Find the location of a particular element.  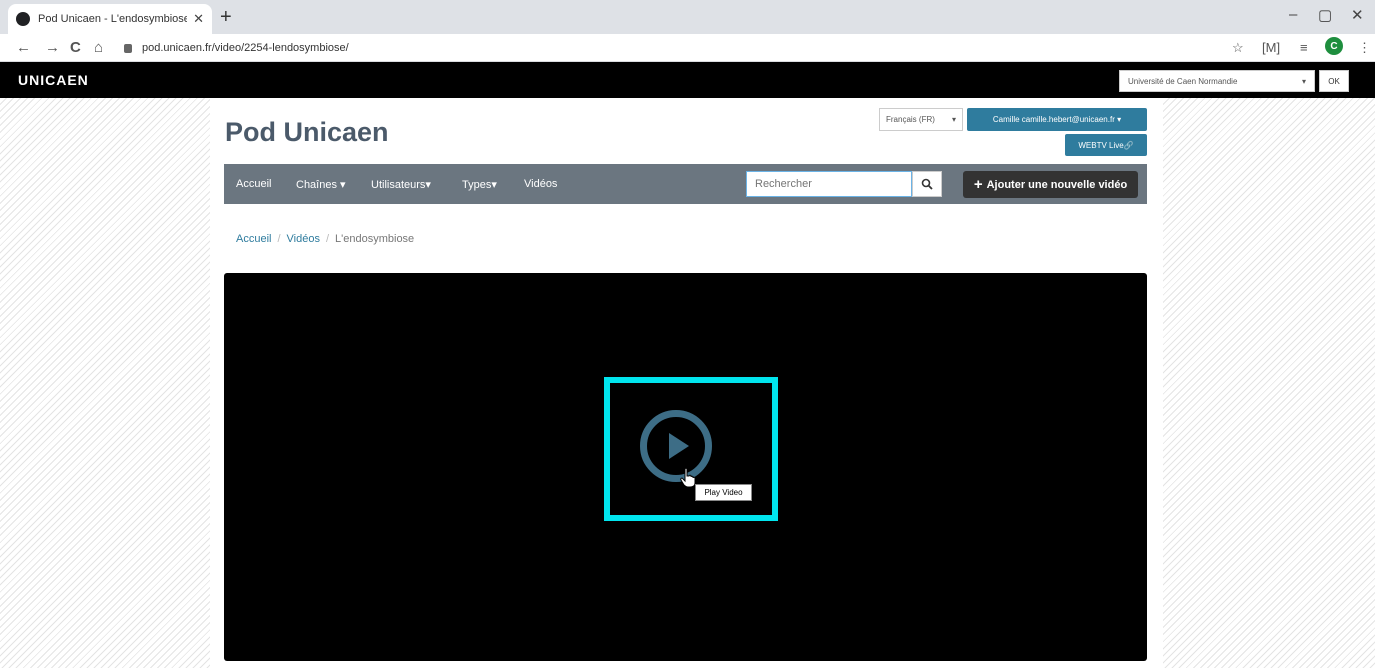

unicaen-logo: UNICAEN is located at coordinates (53, 80).